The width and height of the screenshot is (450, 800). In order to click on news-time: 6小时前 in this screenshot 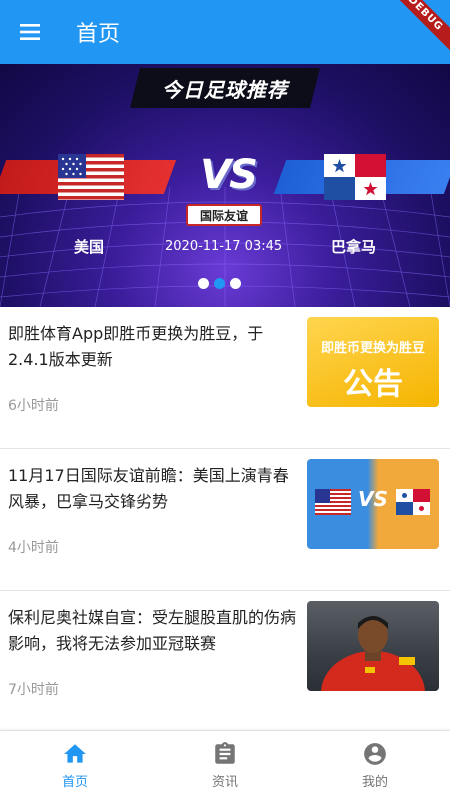, I will do `click(33, 406)`.